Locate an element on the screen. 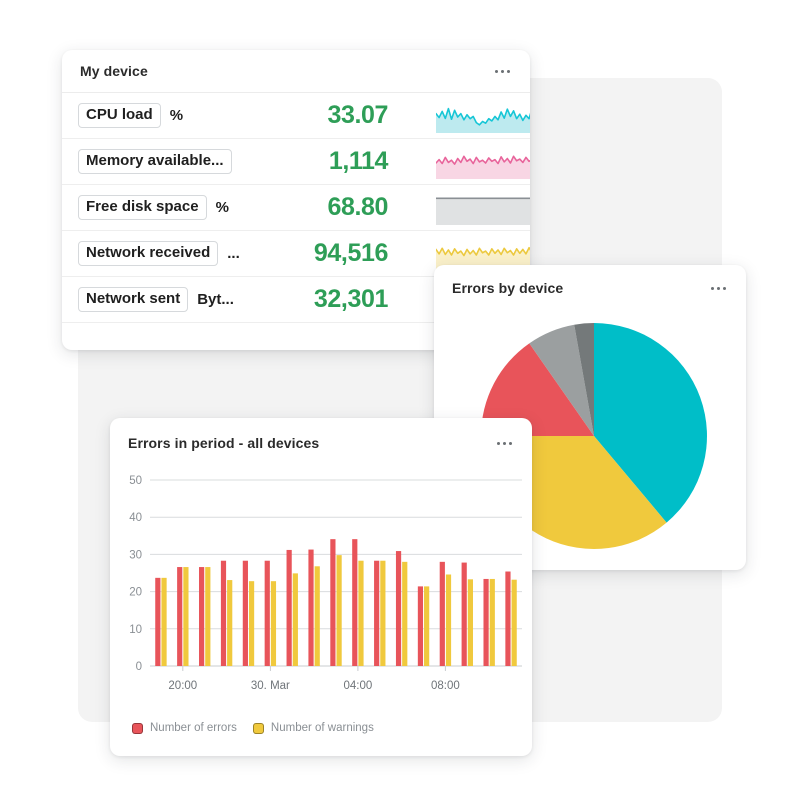  metric-value: 94,516 is located at coordinates (350, 253).